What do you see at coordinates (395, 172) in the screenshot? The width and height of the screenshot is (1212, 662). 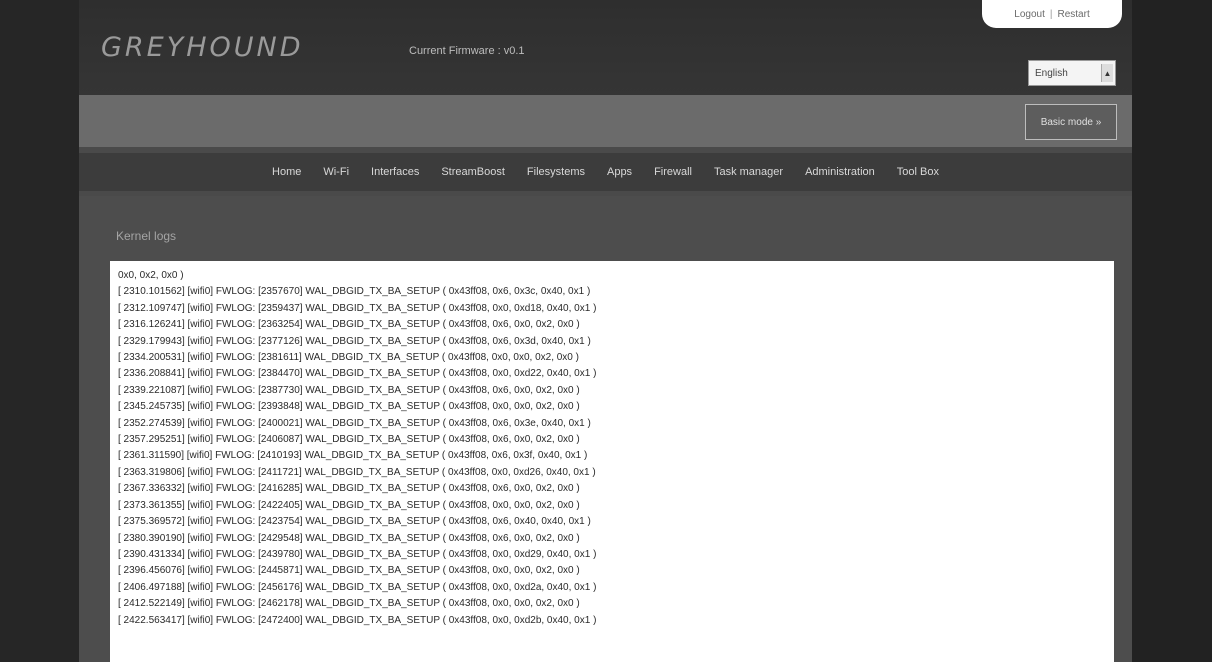 I see `nav-item-interfaces: Interfaces` at bounding box center [395, 172].